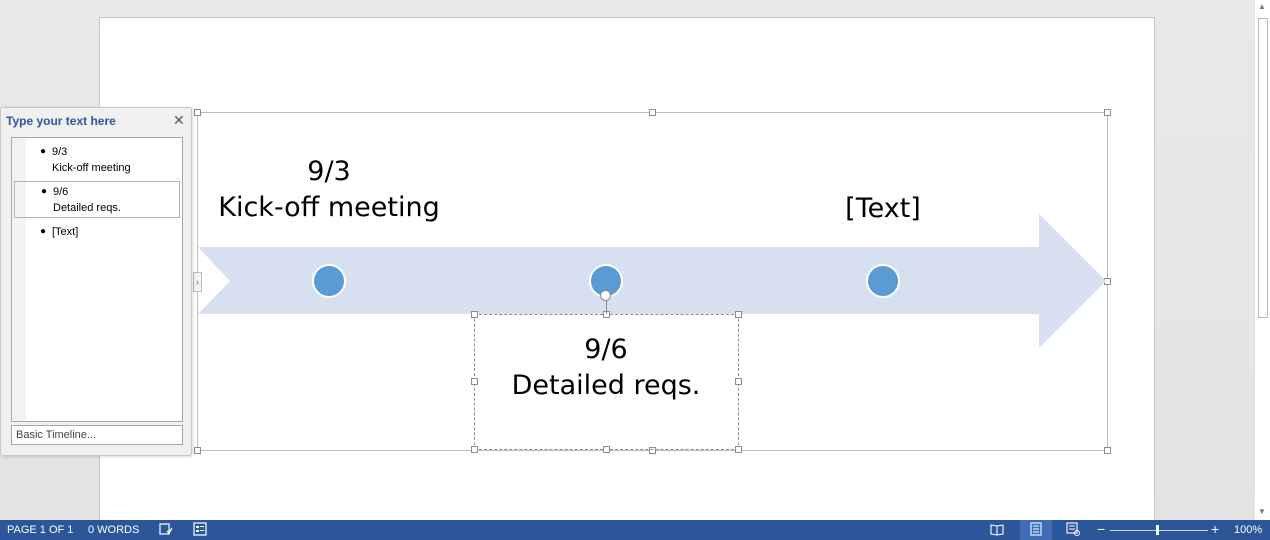  I want to click on word-count: 0 WORDS, so click(113, 530).